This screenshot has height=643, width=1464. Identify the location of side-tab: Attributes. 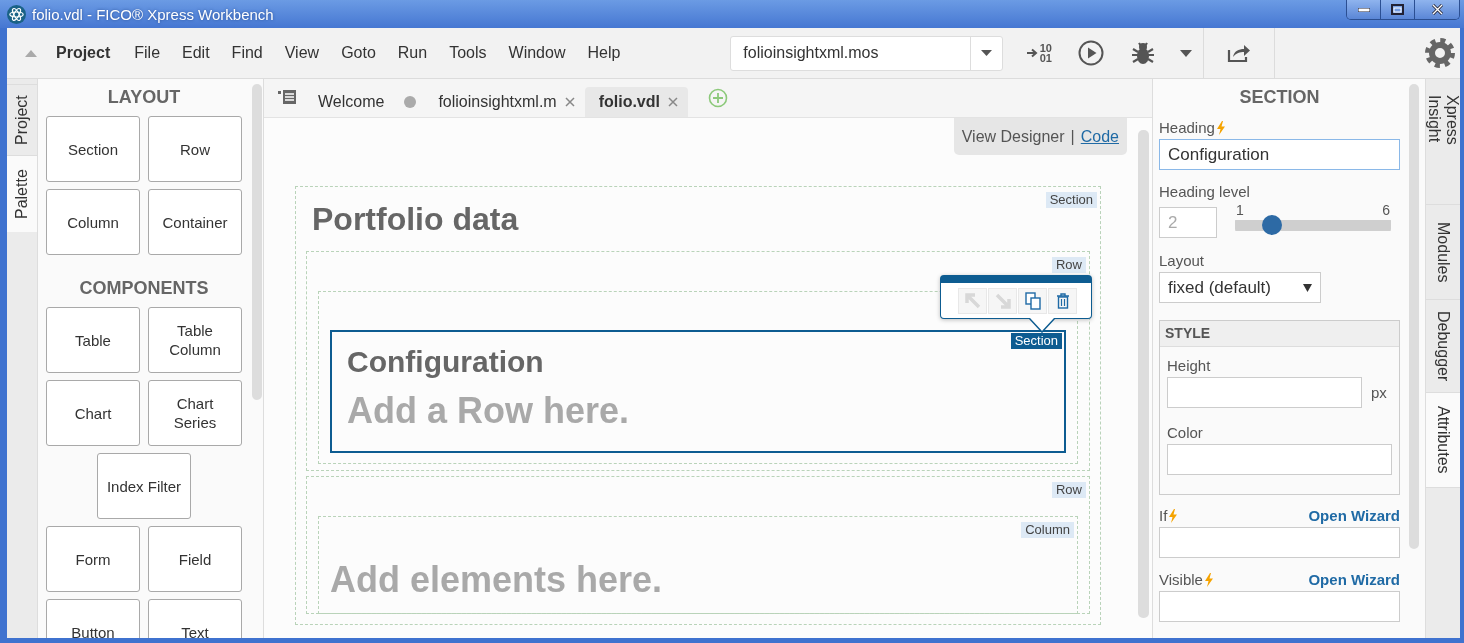
(1443, 440).